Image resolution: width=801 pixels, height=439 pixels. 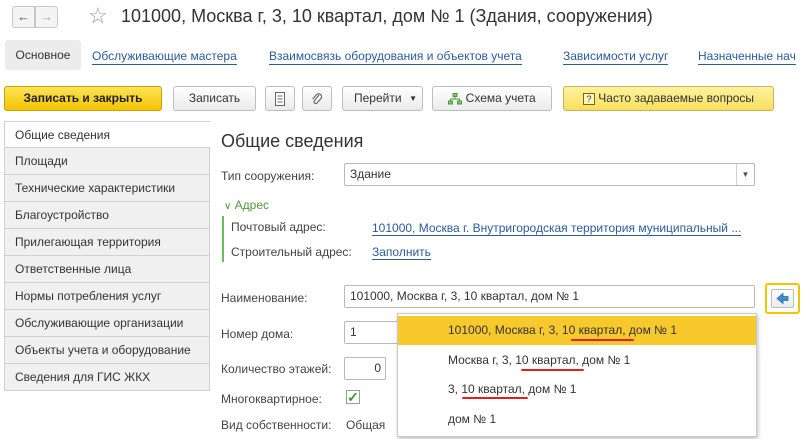 I want to click on tab-main: Основное, so click(x=43, y=55).